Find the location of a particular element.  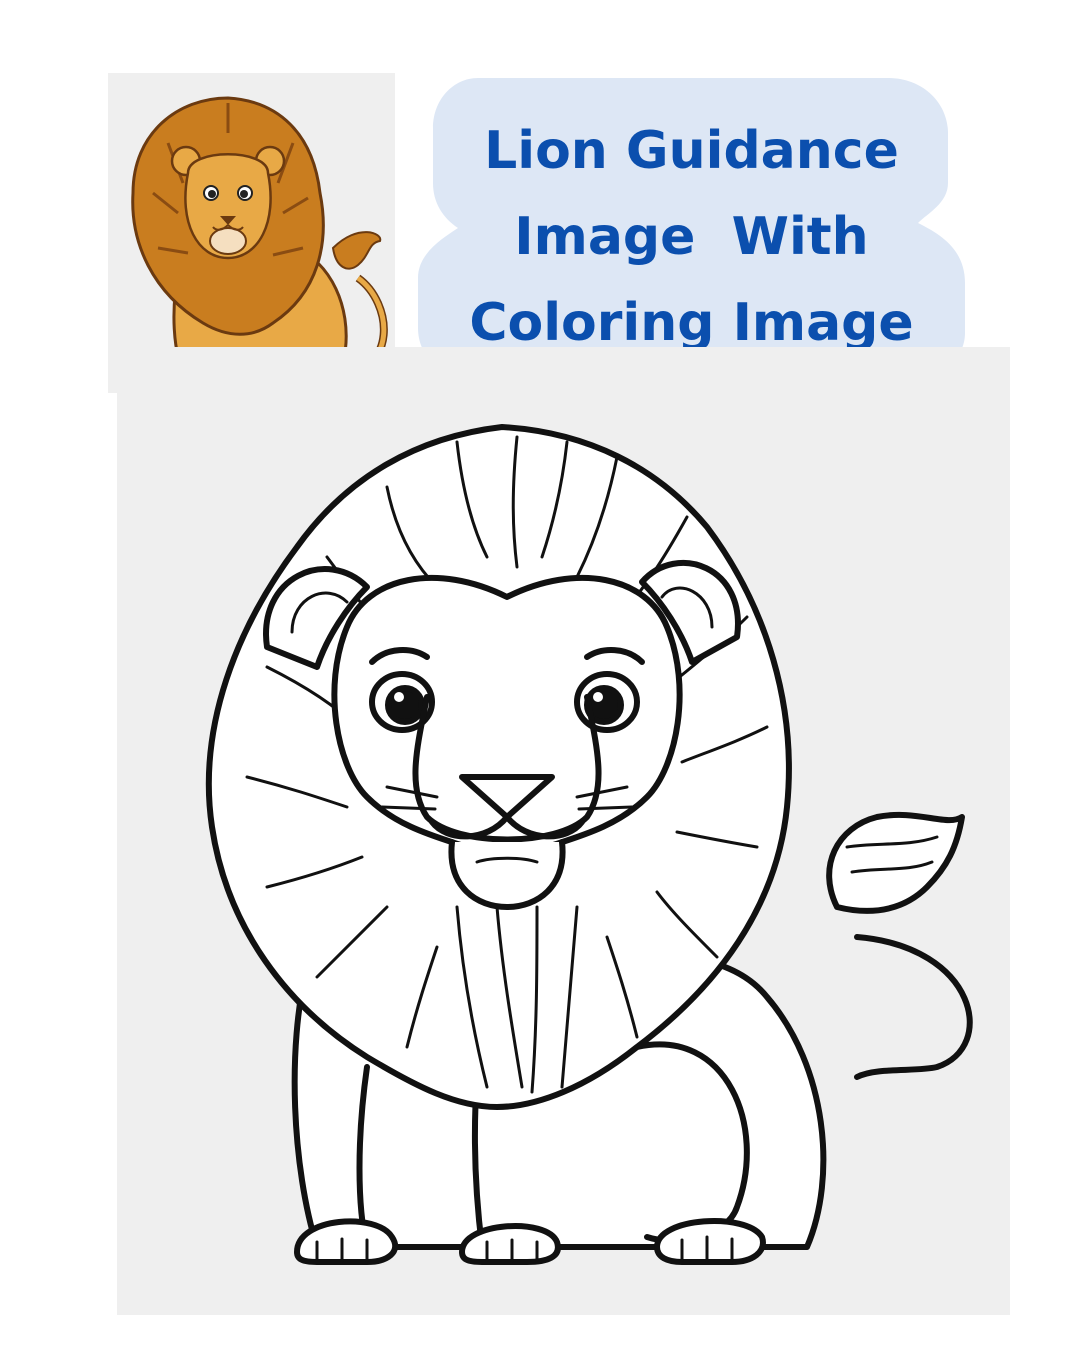

guidance-image-panel is located at coordinates (251, 233).